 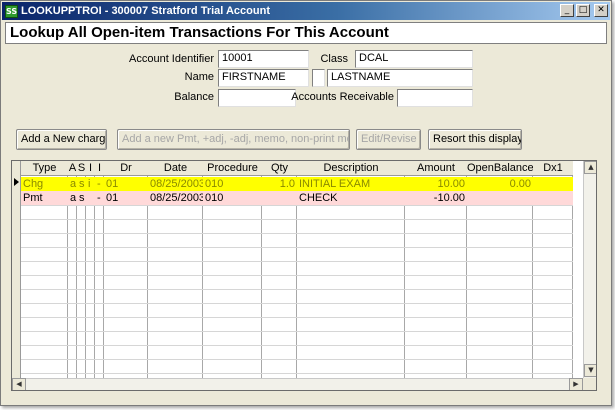 What do you see at coordinates (520, 184) in the screenshot?
I see `table-cell-open-balance: 0.00` at bounding box center [520, 184].